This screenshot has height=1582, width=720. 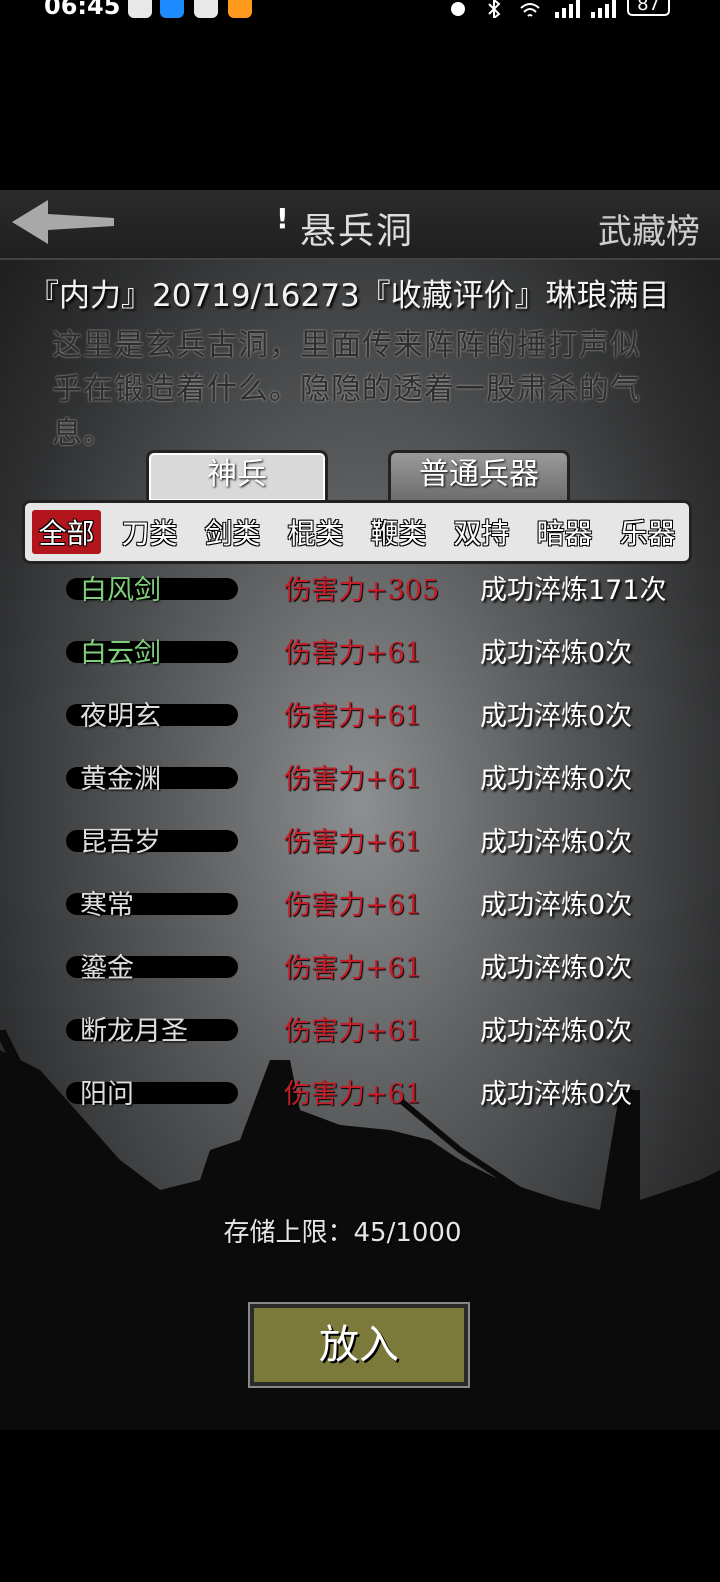 What do you see at coordinates (362, 590) in the screenshot?
I see `weapon-damage: 伤害力+305` at bounding box center [362, 590].